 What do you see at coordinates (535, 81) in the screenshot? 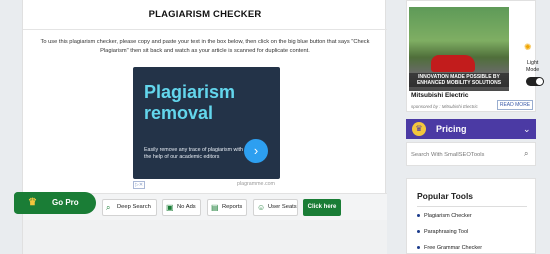
I see `light-mode-toggle` at bounding box center [535, 81].